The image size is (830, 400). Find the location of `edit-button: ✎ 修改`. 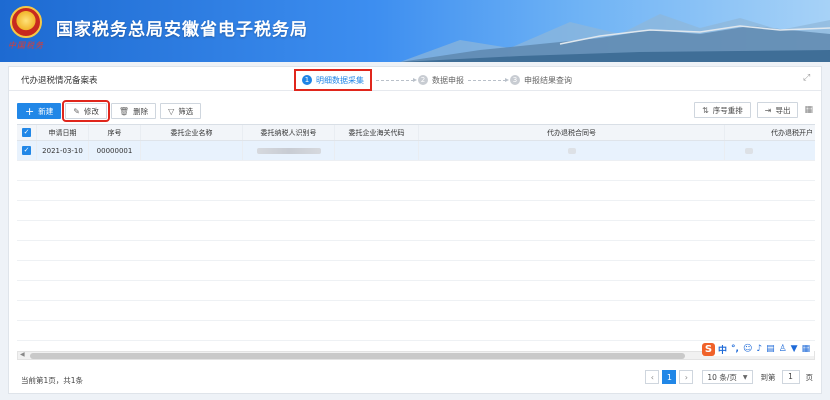

edit-button: ✎ 修改 is located at coordinates (86, 111).